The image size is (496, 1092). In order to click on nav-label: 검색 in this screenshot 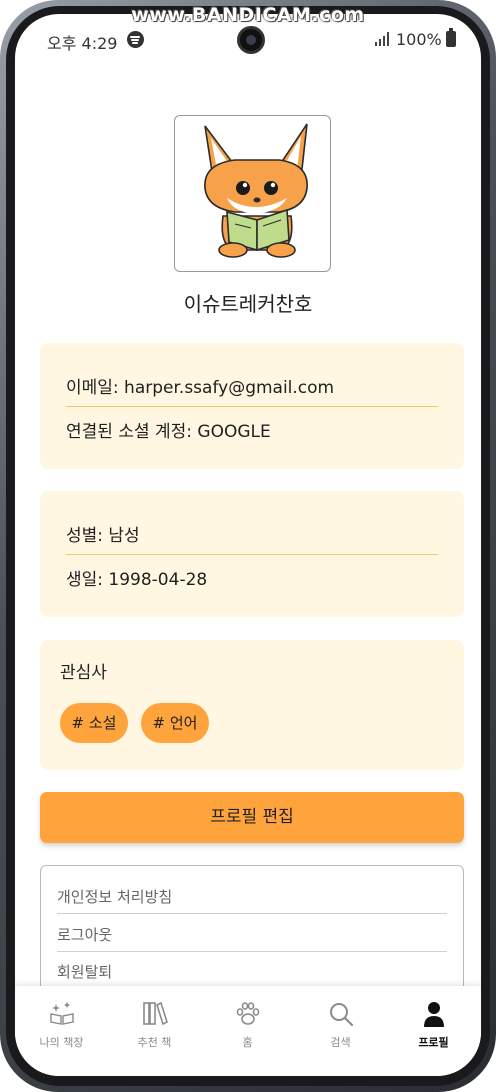, I will do `click(340, 1042)`.